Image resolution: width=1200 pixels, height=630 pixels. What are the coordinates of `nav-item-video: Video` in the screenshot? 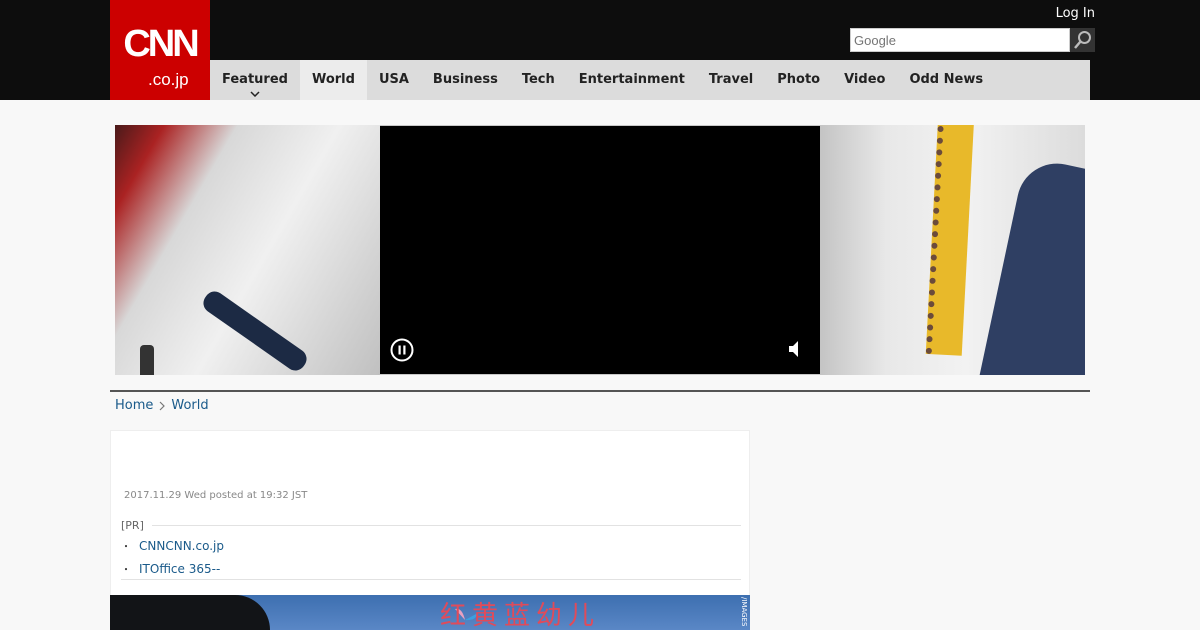 It's located at (864, 80).